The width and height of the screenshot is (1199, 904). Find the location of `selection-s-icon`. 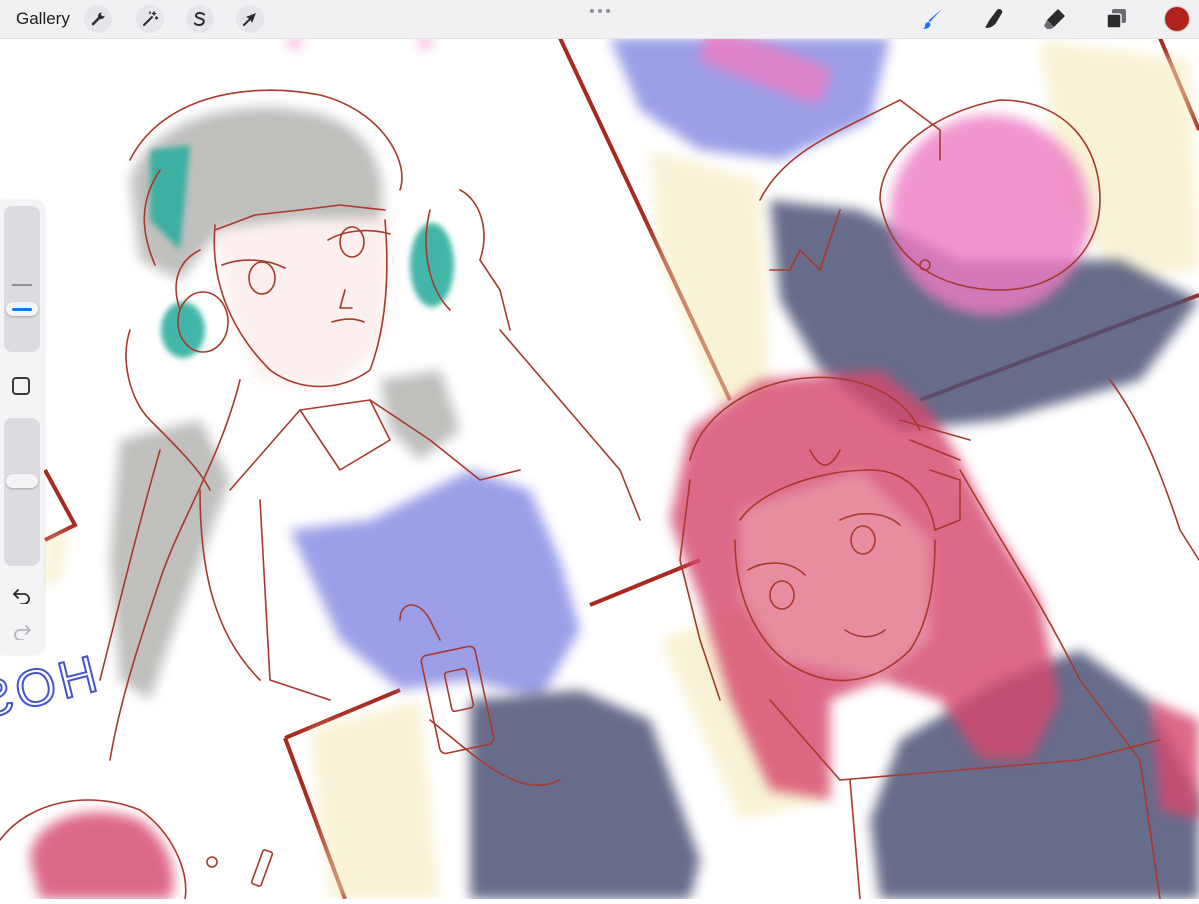

selection-s-icon is located at coordinates (200, 19).